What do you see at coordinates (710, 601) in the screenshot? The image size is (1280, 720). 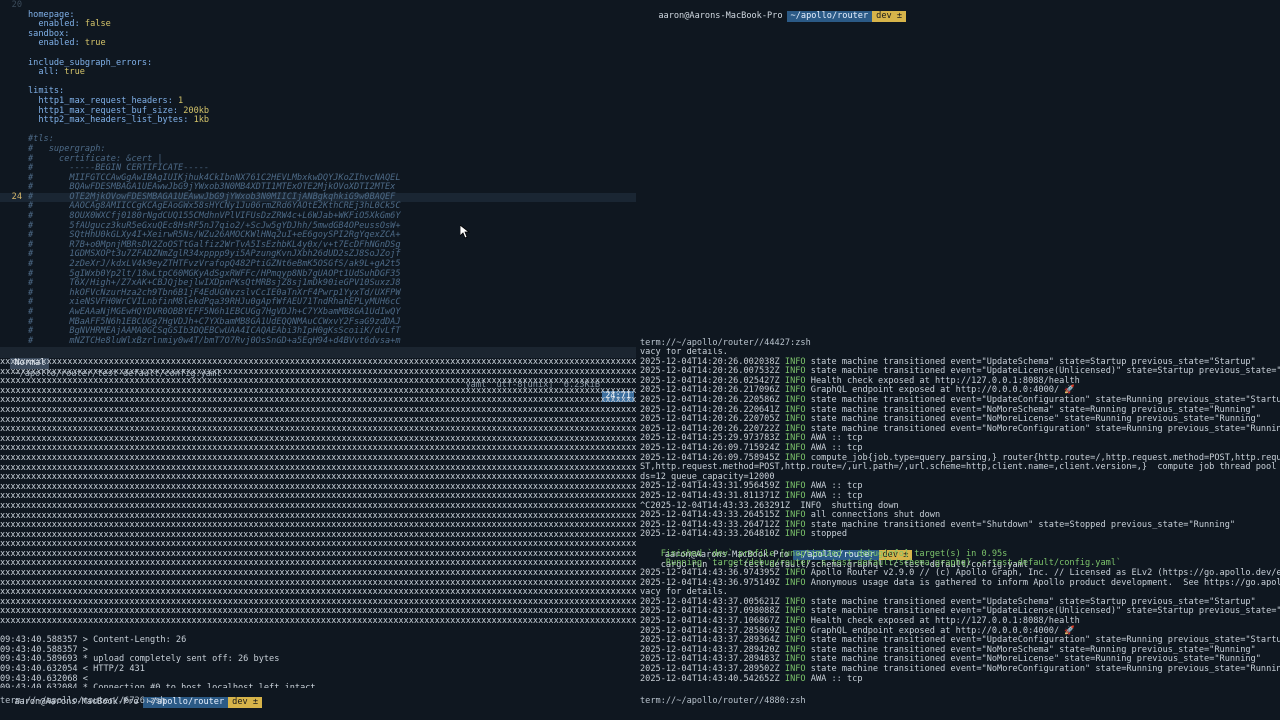 I see `log-timestamp: 2025-12-04T14:43:37.005621Z` at bounding box center [710, 601].